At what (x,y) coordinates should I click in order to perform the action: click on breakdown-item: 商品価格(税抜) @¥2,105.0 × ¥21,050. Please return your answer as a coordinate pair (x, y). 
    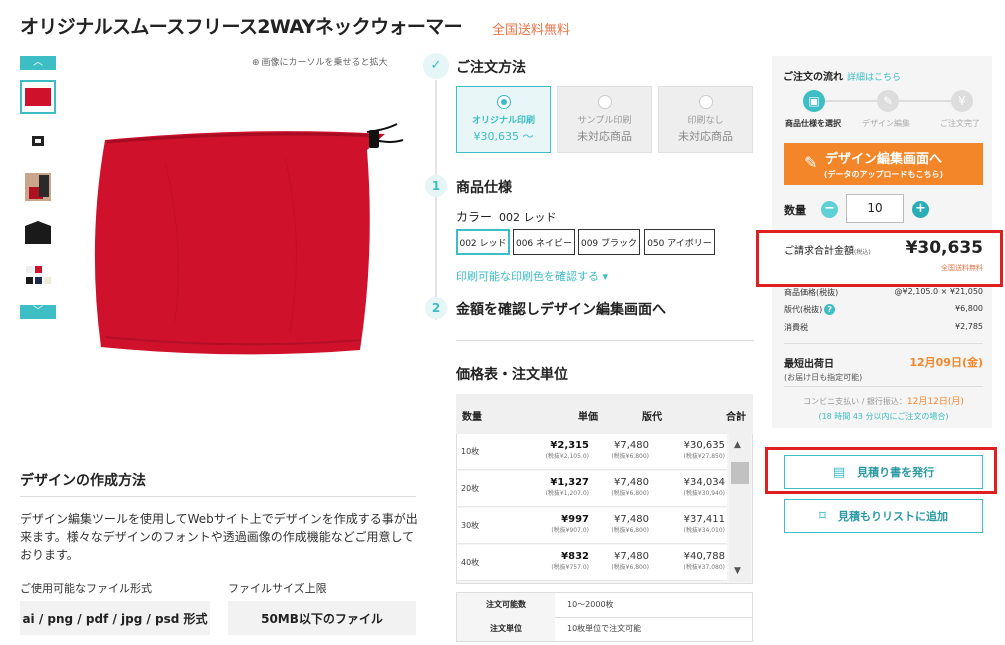
    Looking at the image, I should click on (883, 292).